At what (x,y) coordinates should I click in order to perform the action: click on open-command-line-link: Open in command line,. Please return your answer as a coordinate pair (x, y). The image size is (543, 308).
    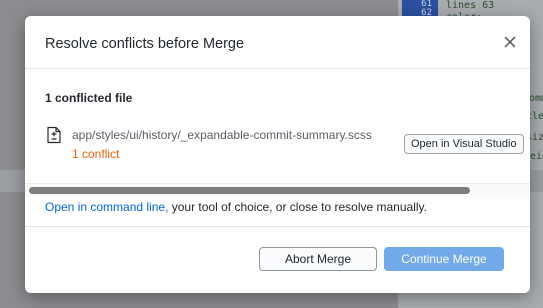
    Looking at the image, I should click on (106, 207).